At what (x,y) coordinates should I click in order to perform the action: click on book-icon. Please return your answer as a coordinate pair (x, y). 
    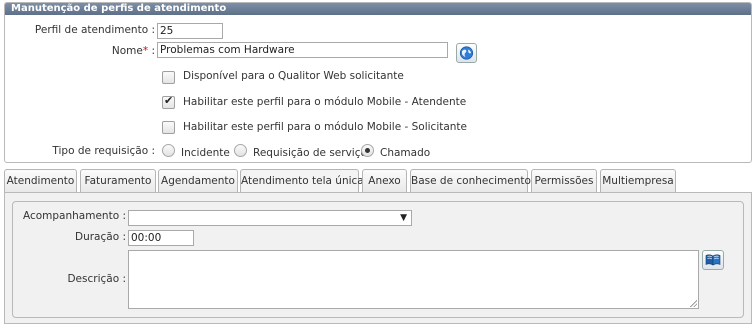
    Looking at the image, I should click on (713, 260).